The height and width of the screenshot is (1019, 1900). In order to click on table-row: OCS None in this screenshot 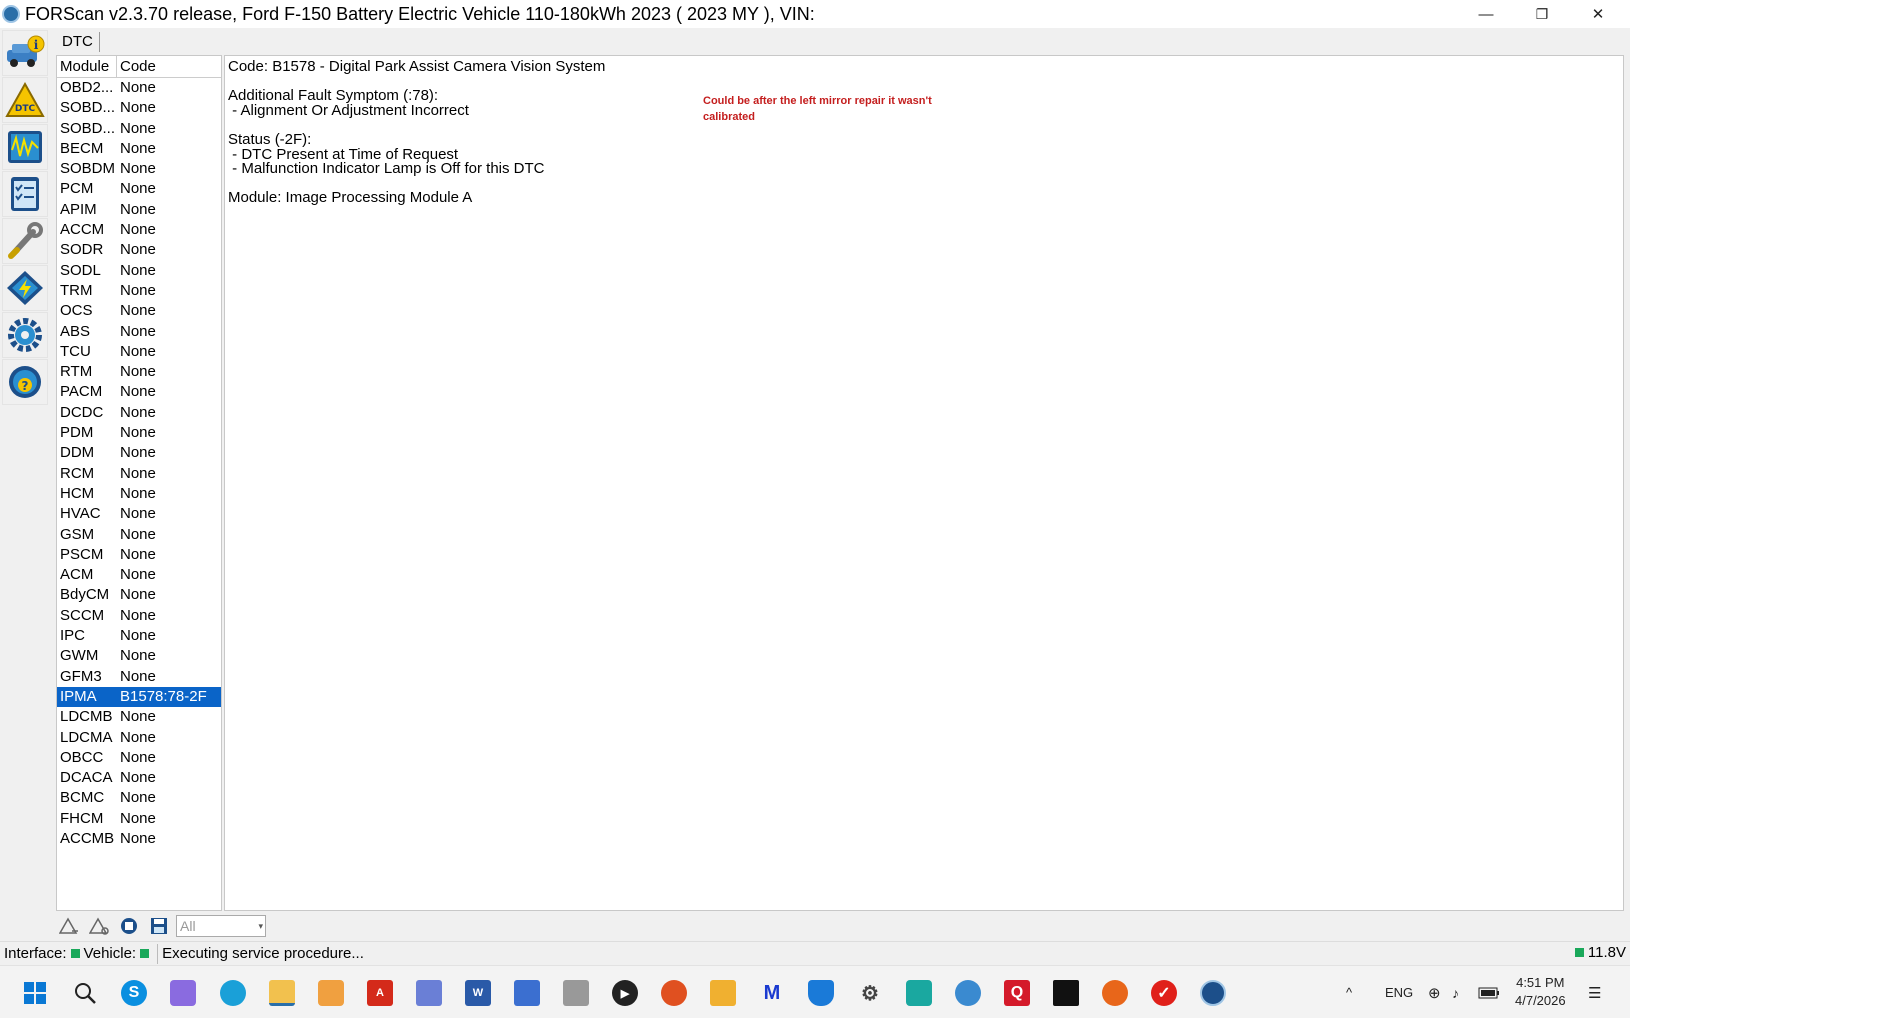, I will do `click(139, 311)`.